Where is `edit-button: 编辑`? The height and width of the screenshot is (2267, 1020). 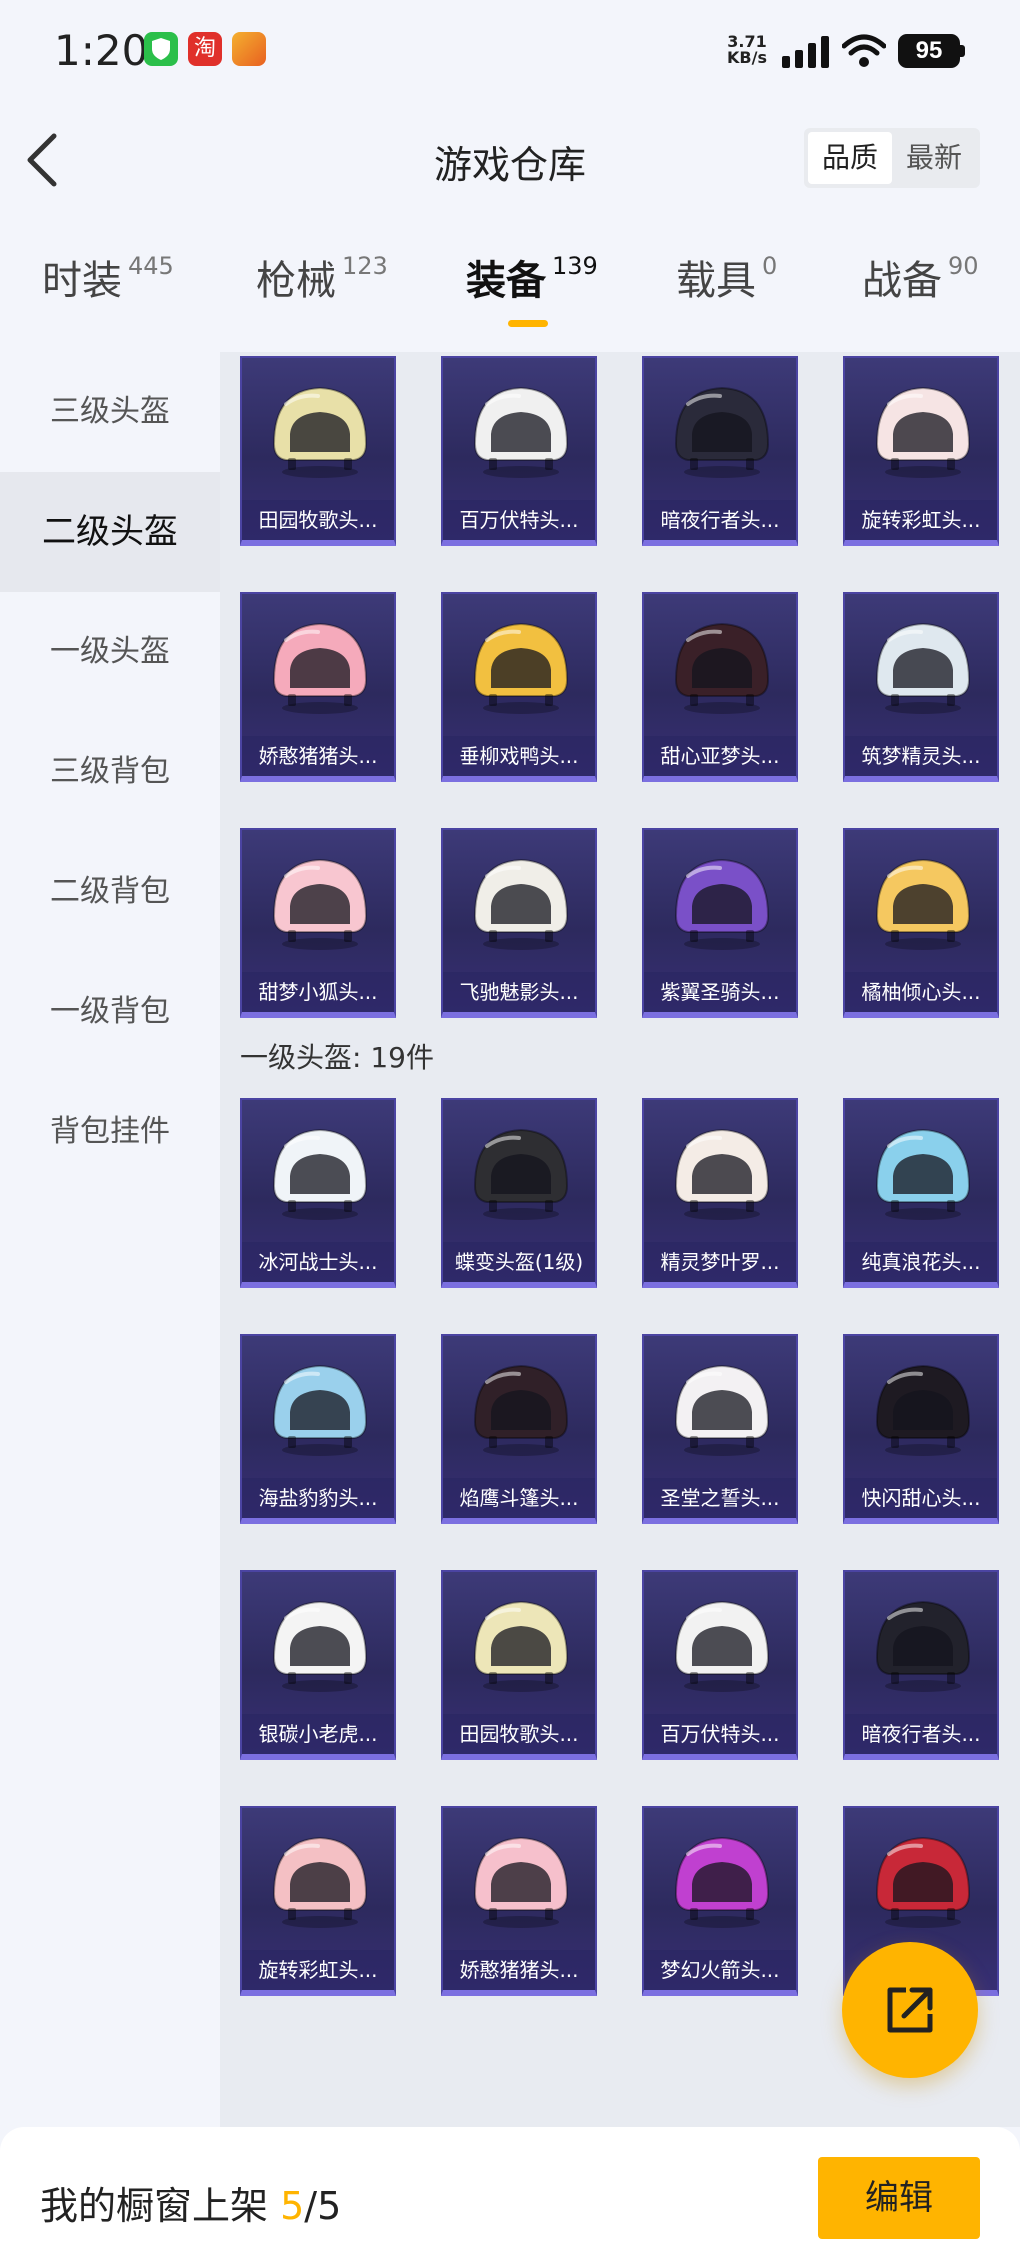 edit-button: 编辑 is located at coordinates (899, 2198).